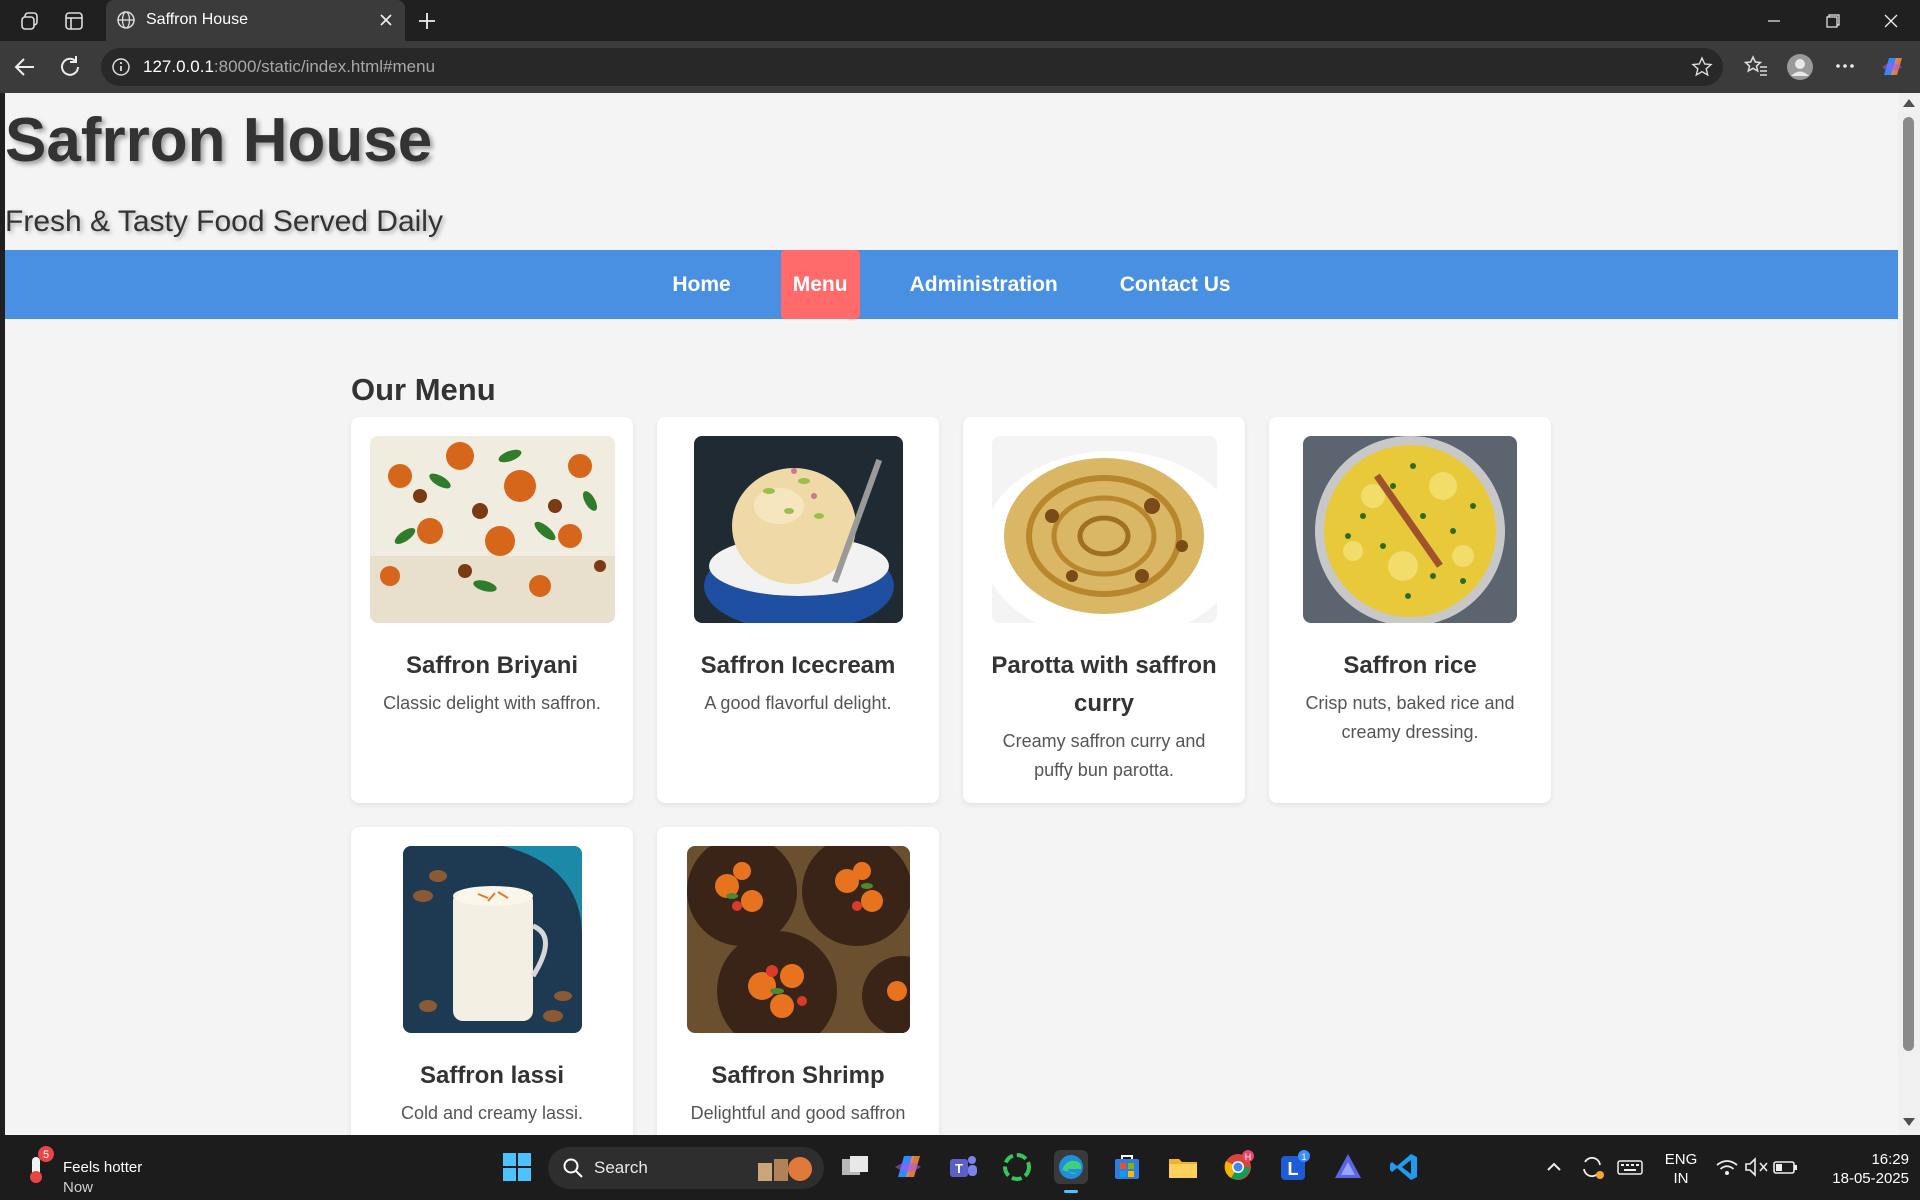 Image resolution: width=1920 pixels, height=1200 pixels. What do you see at coordinates (798, 1113) in the screenshot?
I see `menu-item-desc: Delightful and good saffron` at bounding box center [798, 1113].